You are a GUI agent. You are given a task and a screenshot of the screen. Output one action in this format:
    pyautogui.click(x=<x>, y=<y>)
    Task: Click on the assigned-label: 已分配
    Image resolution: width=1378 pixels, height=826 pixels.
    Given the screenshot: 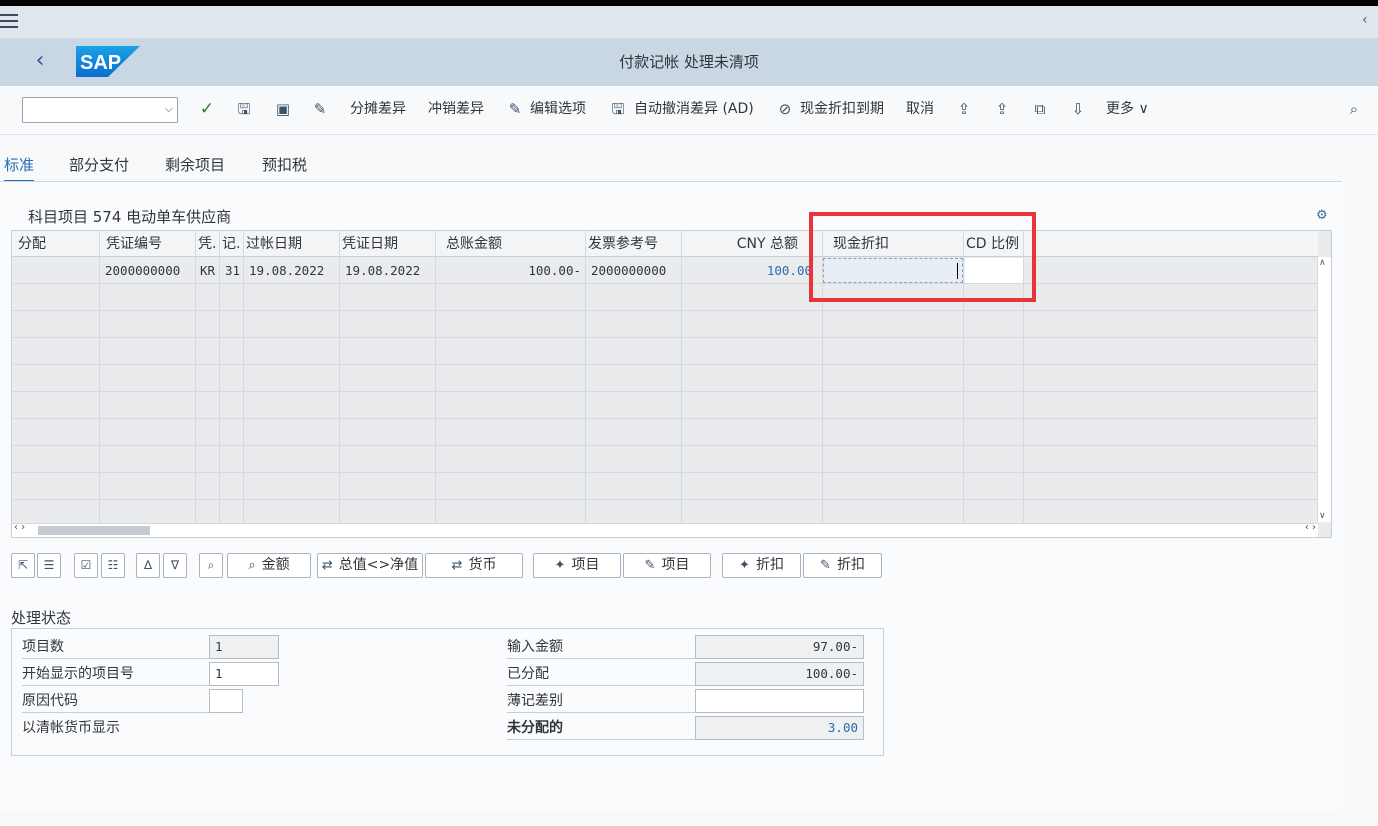 What is the action you would take?
    pyautogui.click(x=601, y=674)
    